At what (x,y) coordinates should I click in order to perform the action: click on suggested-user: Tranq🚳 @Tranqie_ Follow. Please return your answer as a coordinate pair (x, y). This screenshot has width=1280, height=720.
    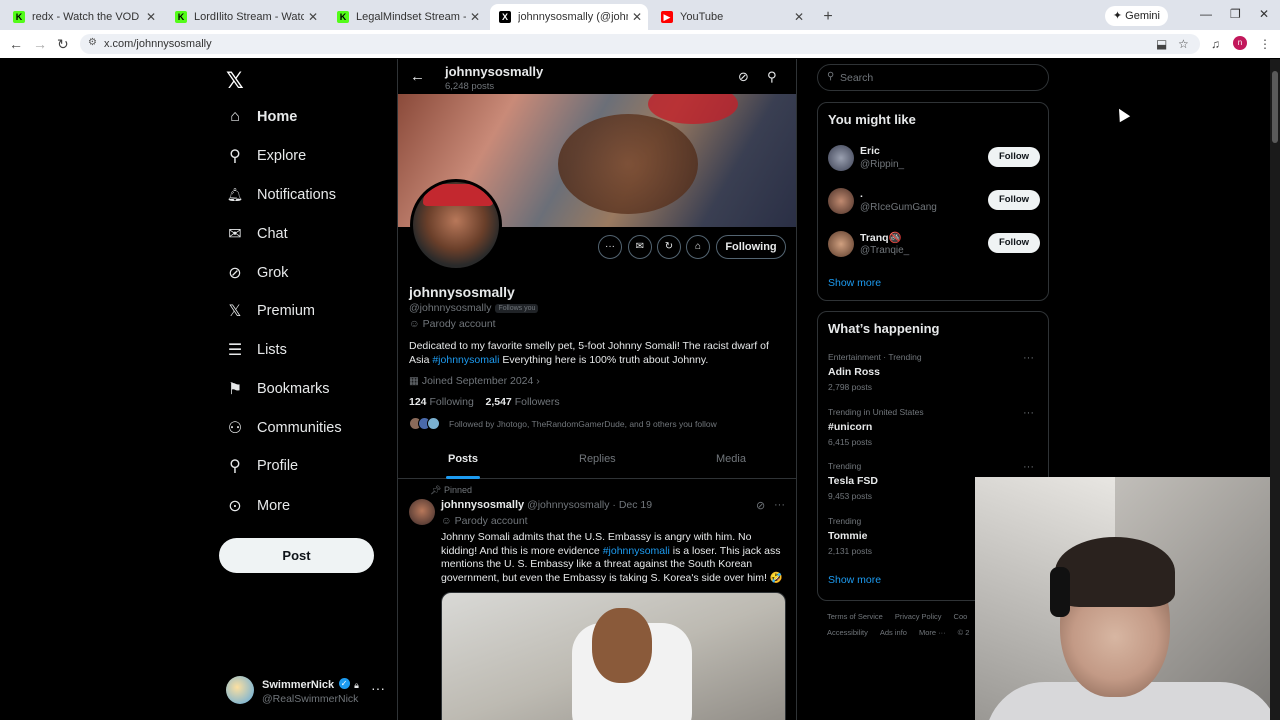
    Looking at the image, I should click on (934, 244).